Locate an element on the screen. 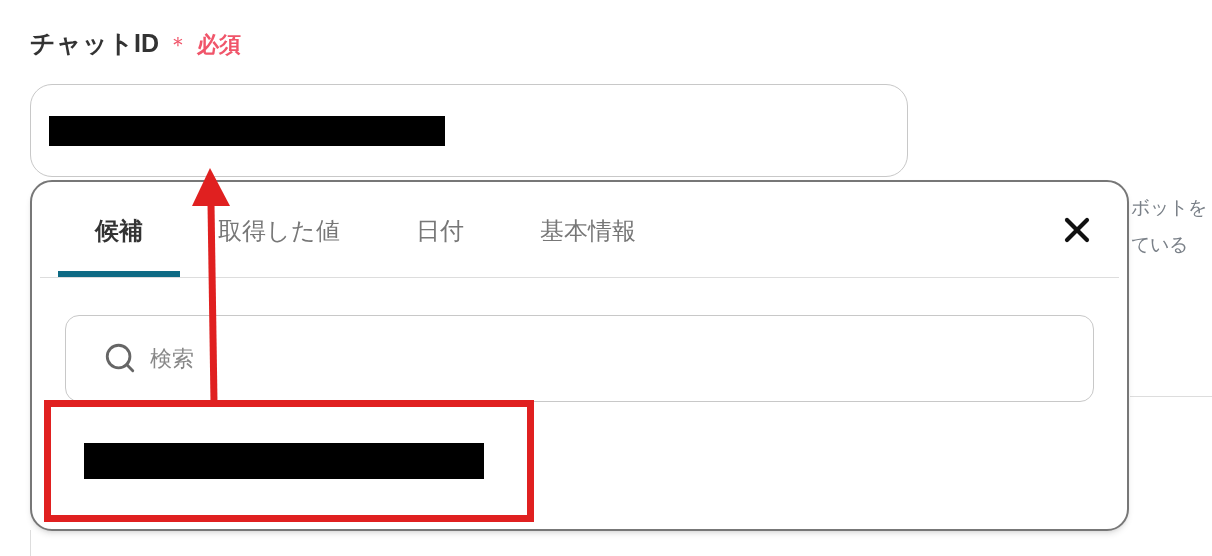 This screenshot has height=556, width=1212. required-mark: ＊ is located at coordinates (178, 44).